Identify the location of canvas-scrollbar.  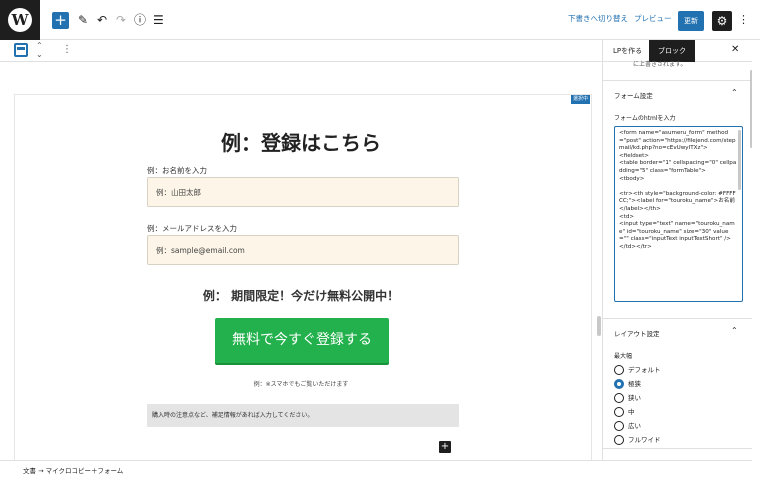
(599, 326).